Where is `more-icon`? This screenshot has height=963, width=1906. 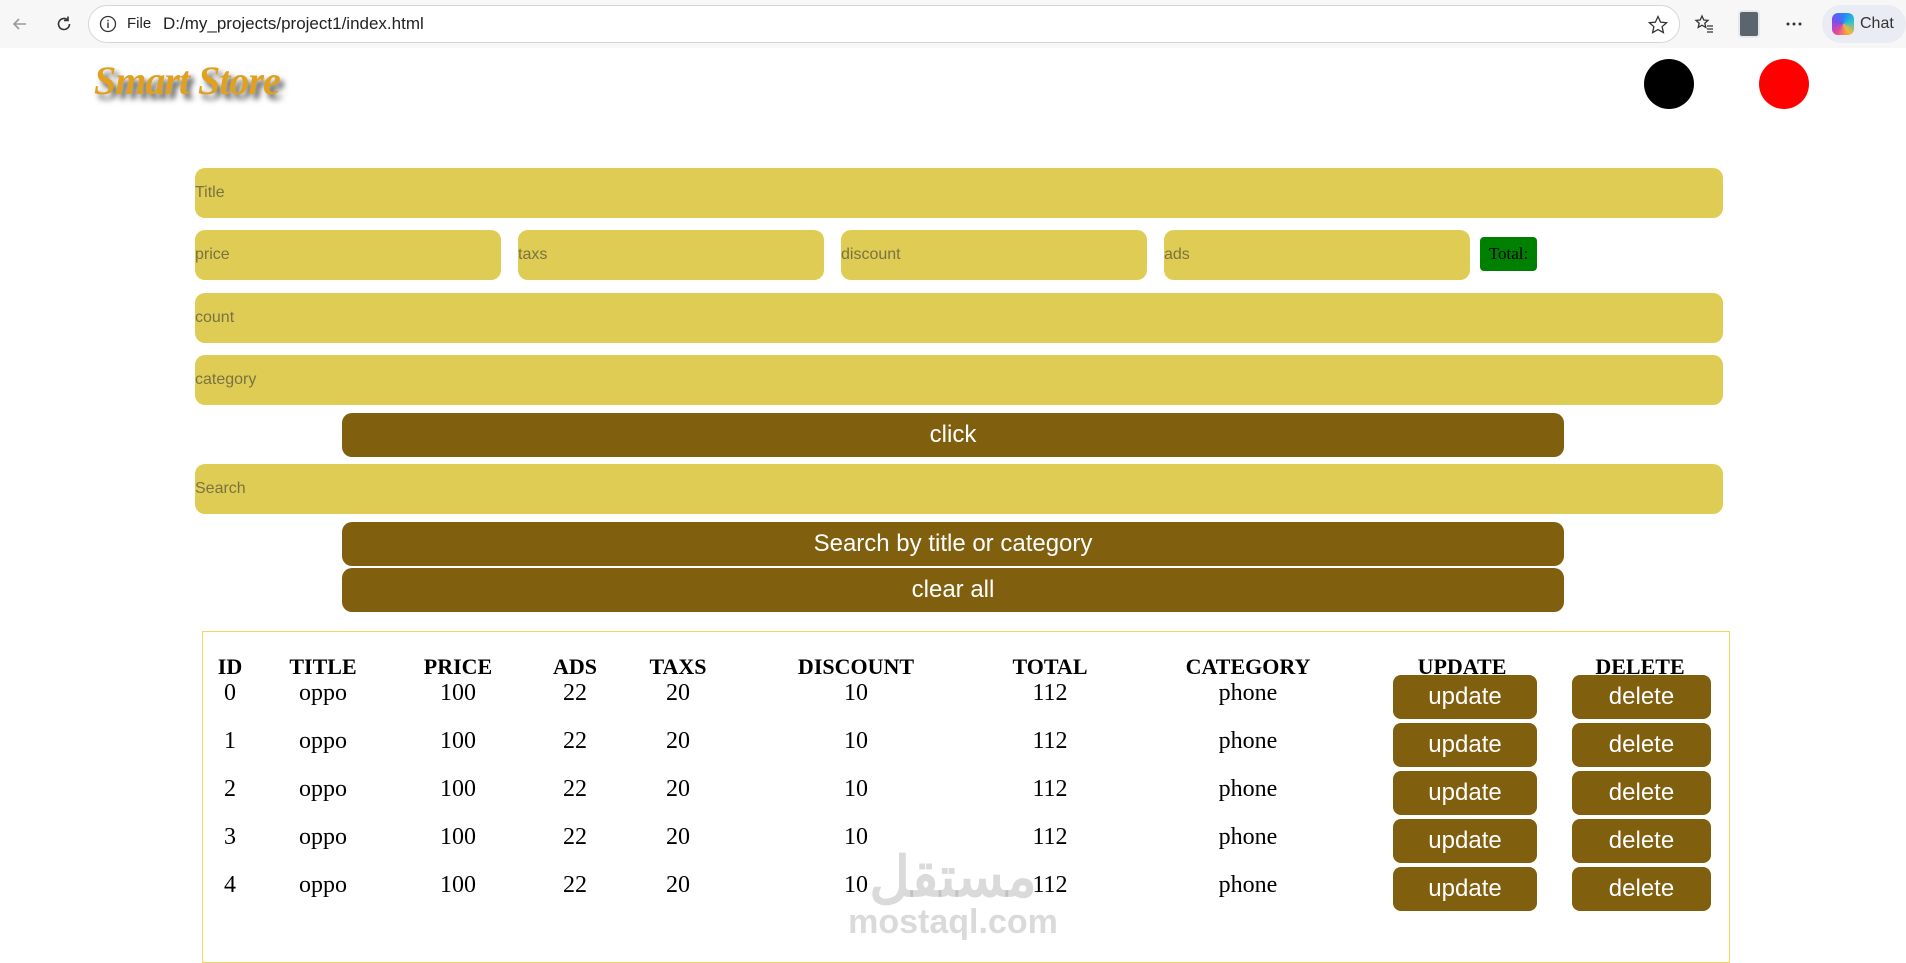 more-icon is located at coordinates (1794, 24).